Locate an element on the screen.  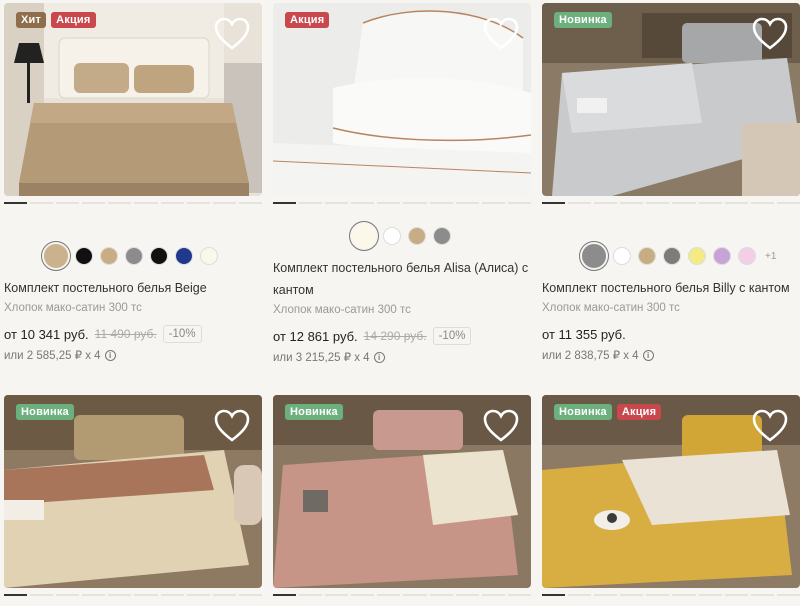
installment-text: или 3 215,25 ₽ x 4 is located at coordinates (321, 358).